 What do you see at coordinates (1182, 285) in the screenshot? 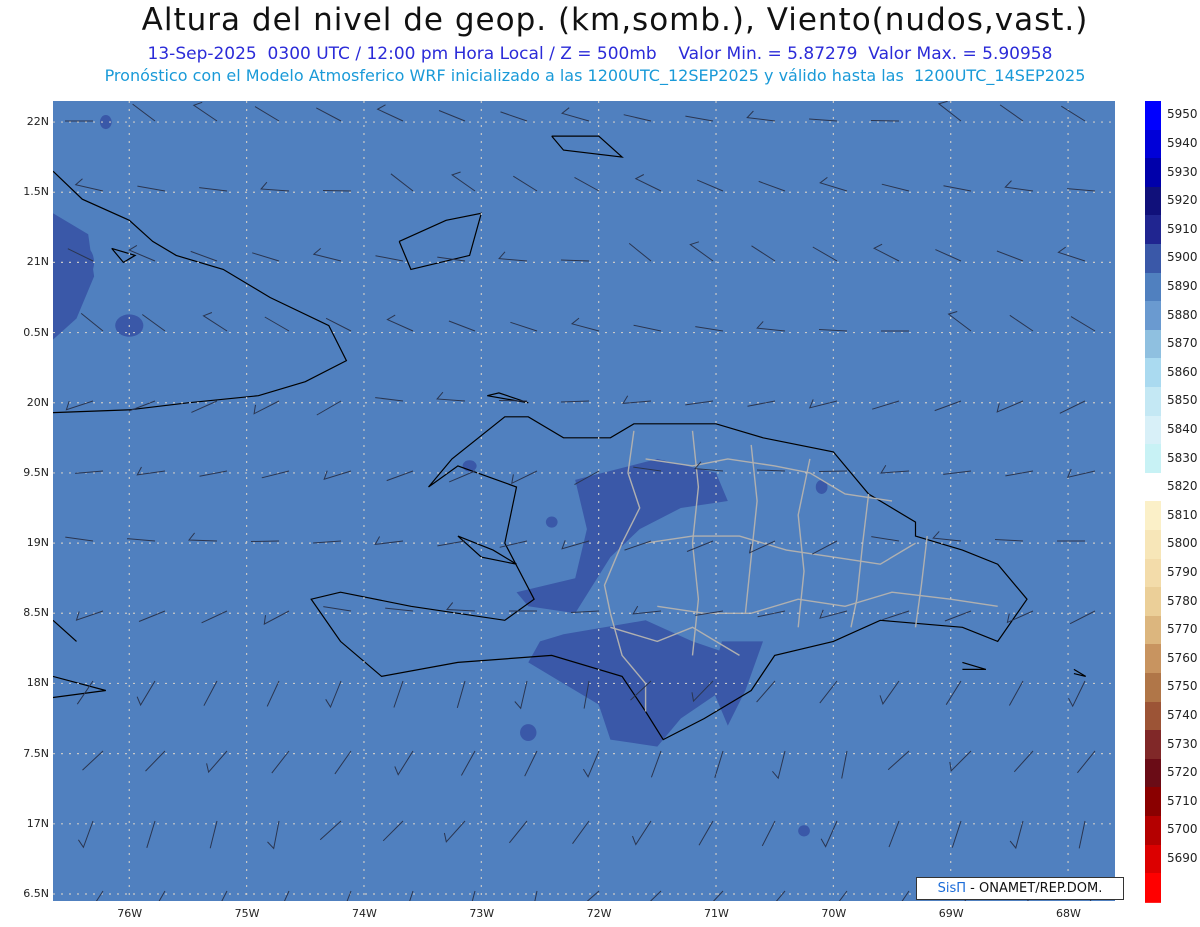
I see `colorbar-label: 5890` at bounding box center [1182, 285].